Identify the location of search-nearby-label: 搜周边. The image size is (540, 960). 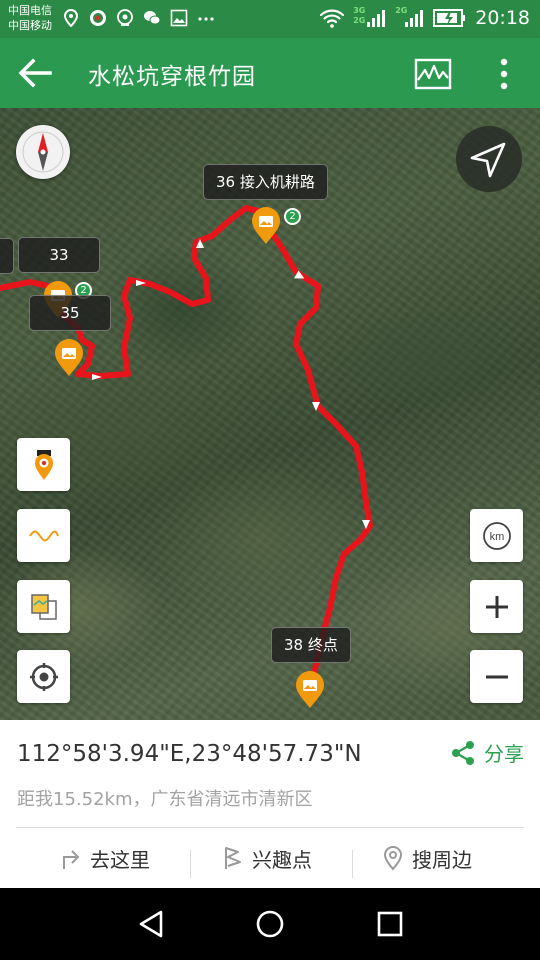
(442, 859).